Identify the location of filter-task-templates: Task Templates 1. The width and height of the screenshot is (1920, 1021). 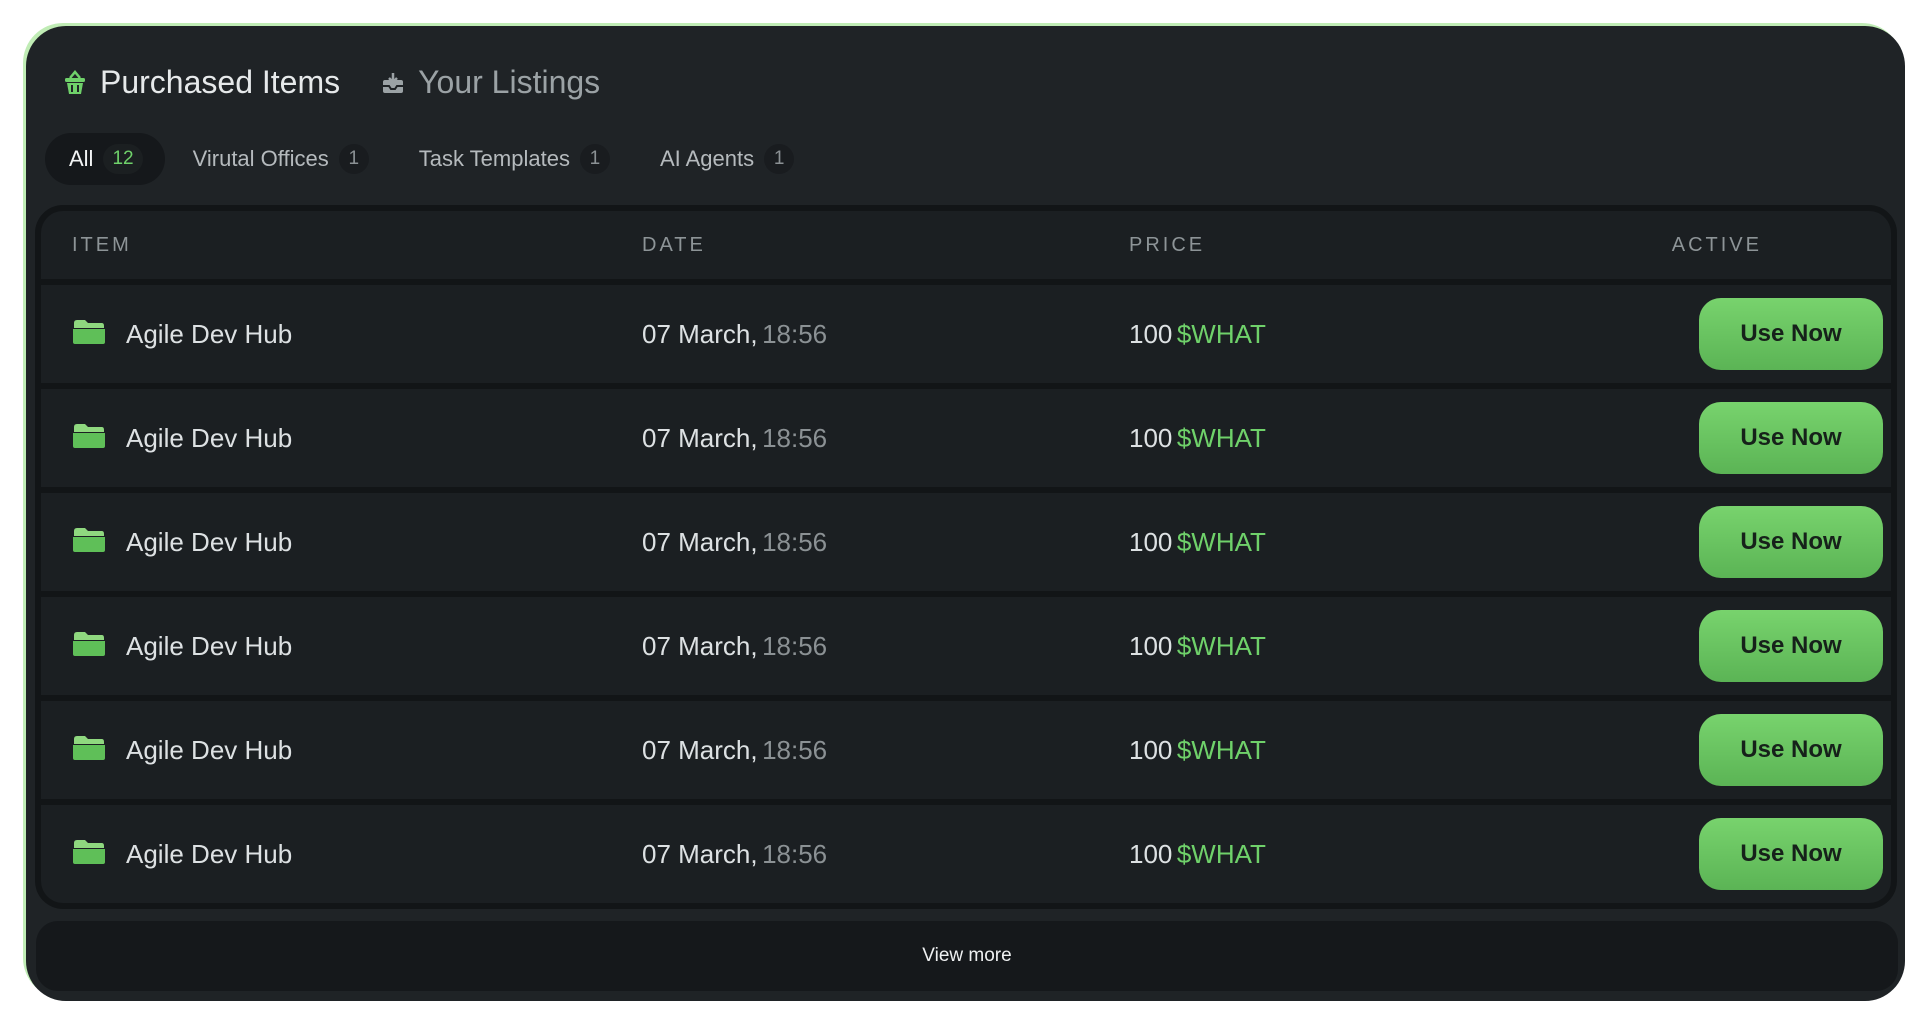
(513, 159).